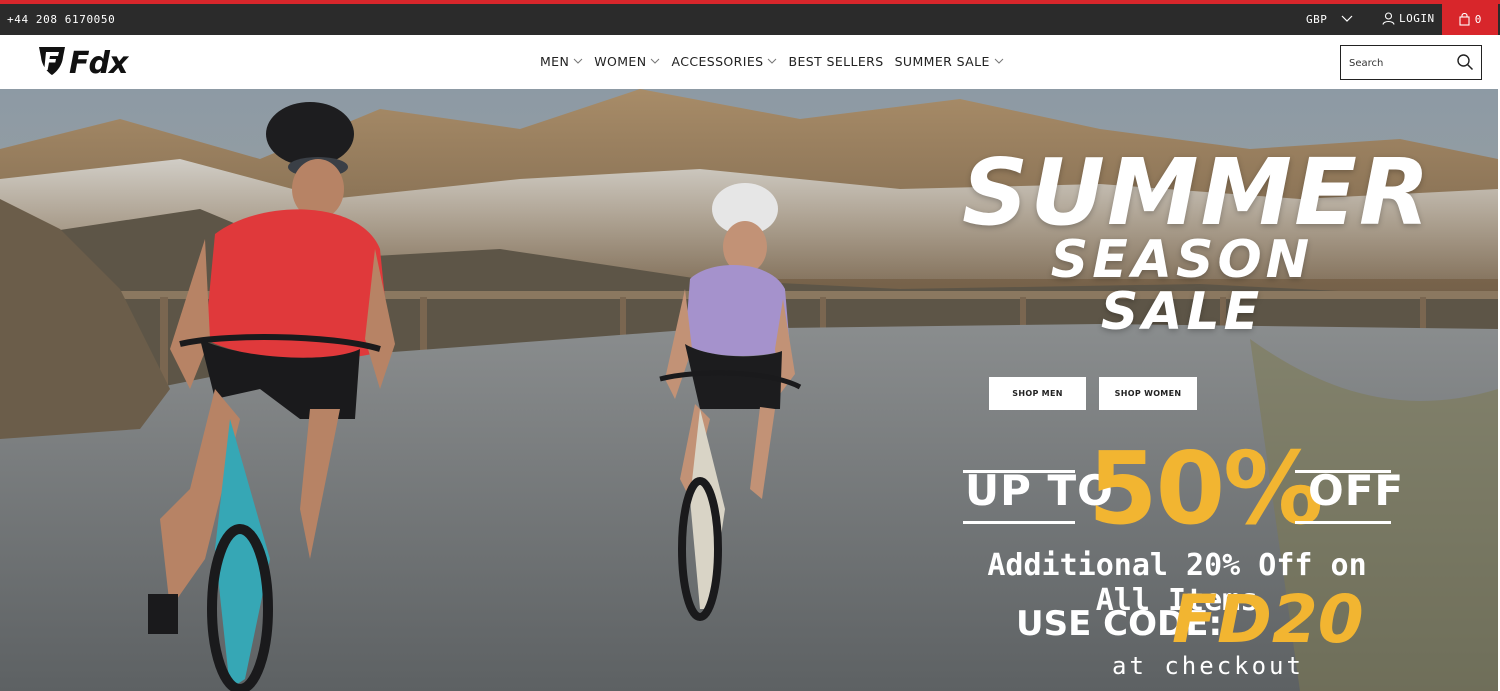 The height and width of the screenshot is (691, 1500). I want to click on nav-item-label: ACCESSORIES, so click(717, 61).